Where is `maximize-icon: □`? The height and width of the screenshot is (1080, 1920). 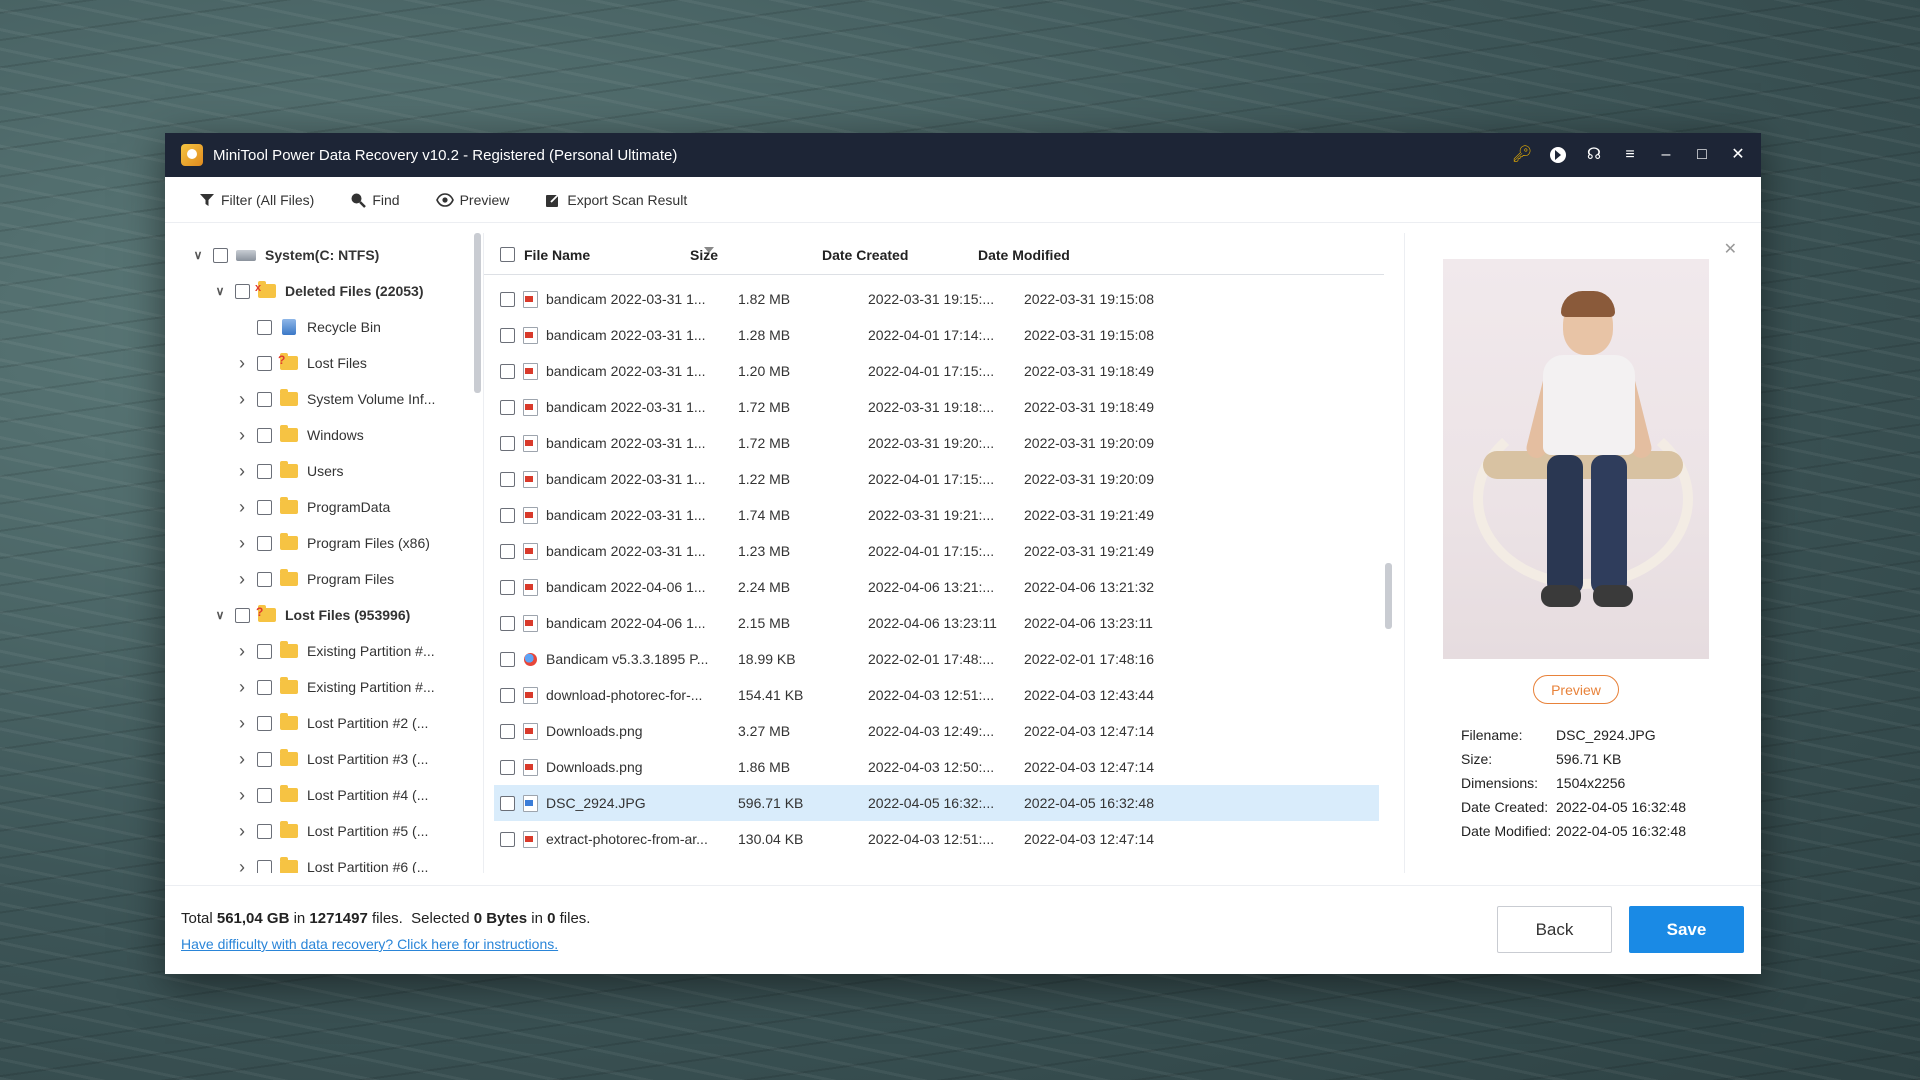
maximize-icon: □ is located at coordinates (1702, 155).